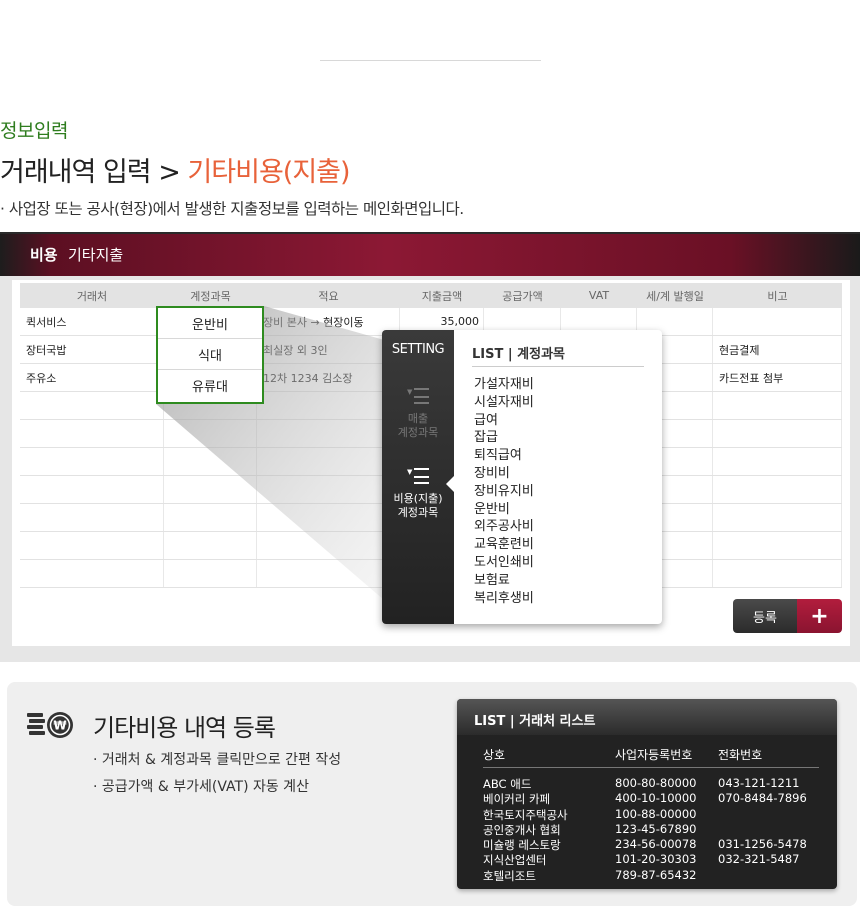  Describe the element at coordinates (328, 377) in the screenshot. I see `table-cell: 12차 1234 김소장` at that location.